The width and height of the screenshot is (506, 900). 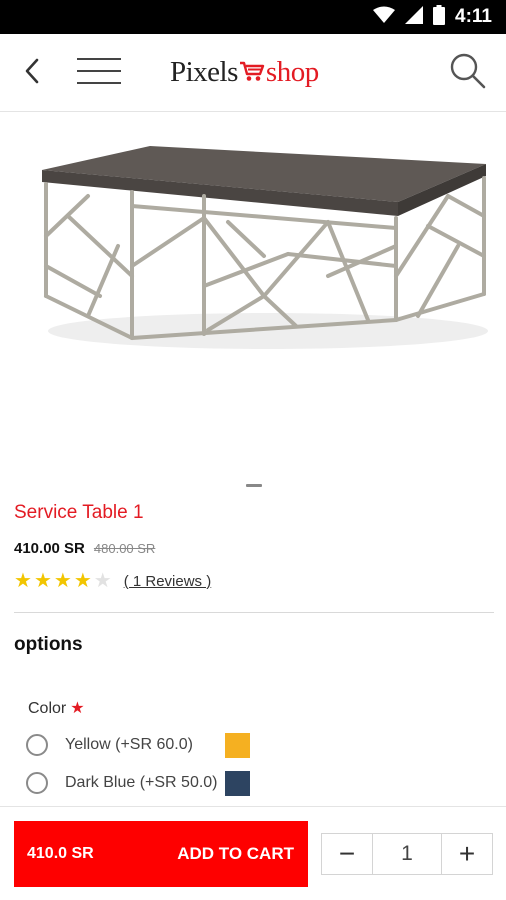 I want to click on quantity-value: 1, so click(x=407, y=854).